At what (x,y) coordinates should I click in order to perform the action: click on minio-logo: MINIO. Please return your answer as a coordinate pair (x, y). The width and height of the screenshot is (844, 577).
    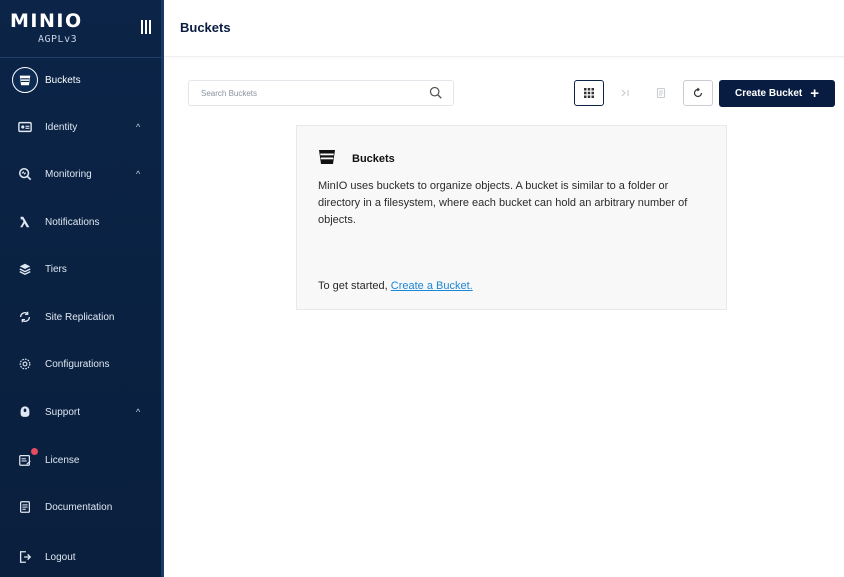
    Looking at the image, I should click on (46, 21).